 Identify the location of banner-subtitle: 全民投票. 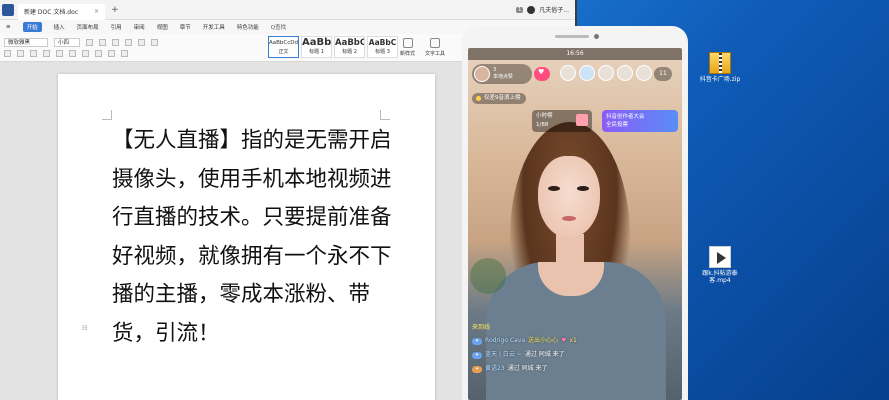
(617, 125).